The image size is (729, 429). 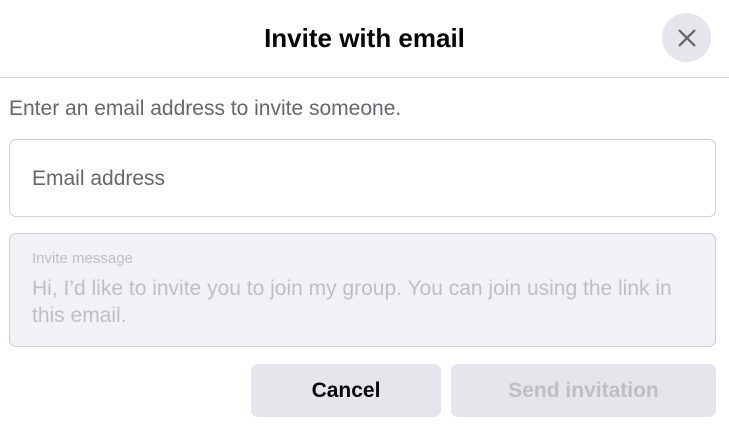 I want to click on cancel-button: Cancel, so click(x=346, y=390).